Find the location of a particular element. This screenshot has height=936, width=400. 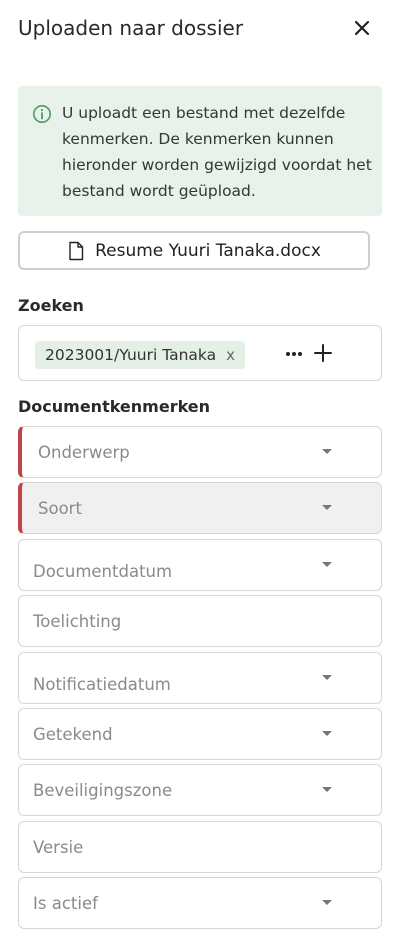

search-label: Zoeken is located at coordinates (51, 305).